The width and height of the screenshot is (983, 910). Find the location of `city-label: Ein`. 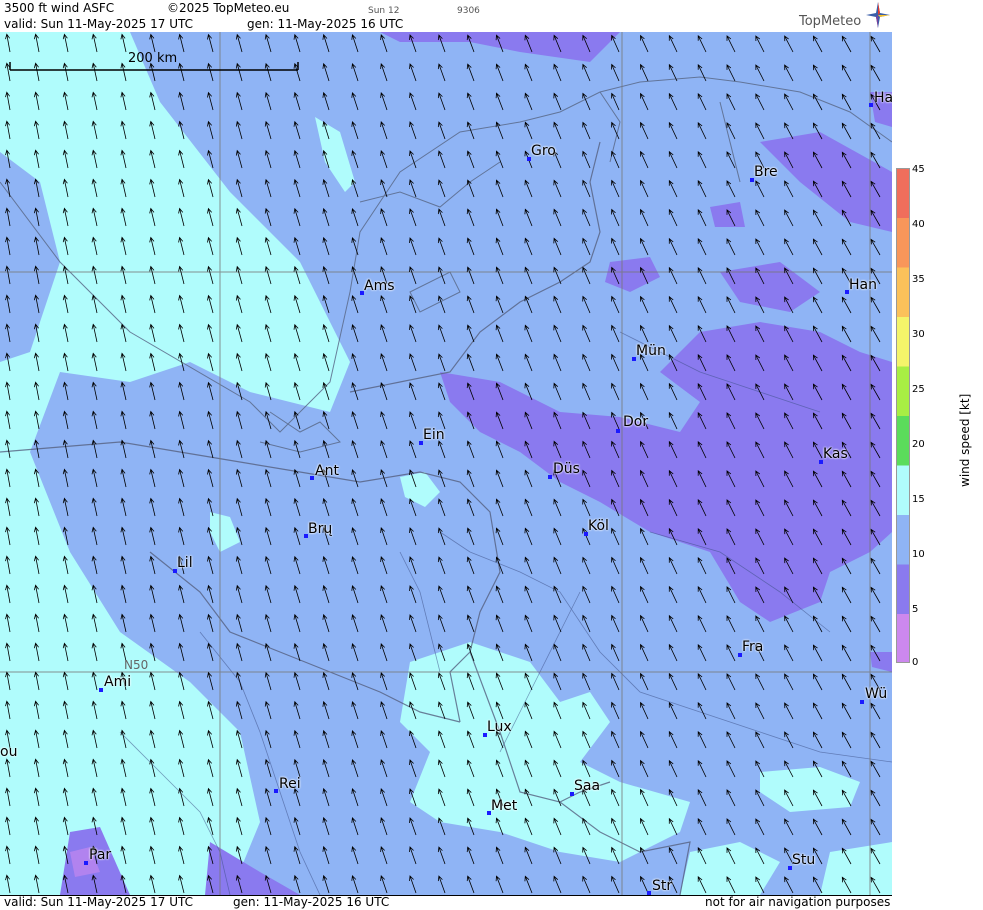

city-label: Ein is located at coordinates (434, 435).